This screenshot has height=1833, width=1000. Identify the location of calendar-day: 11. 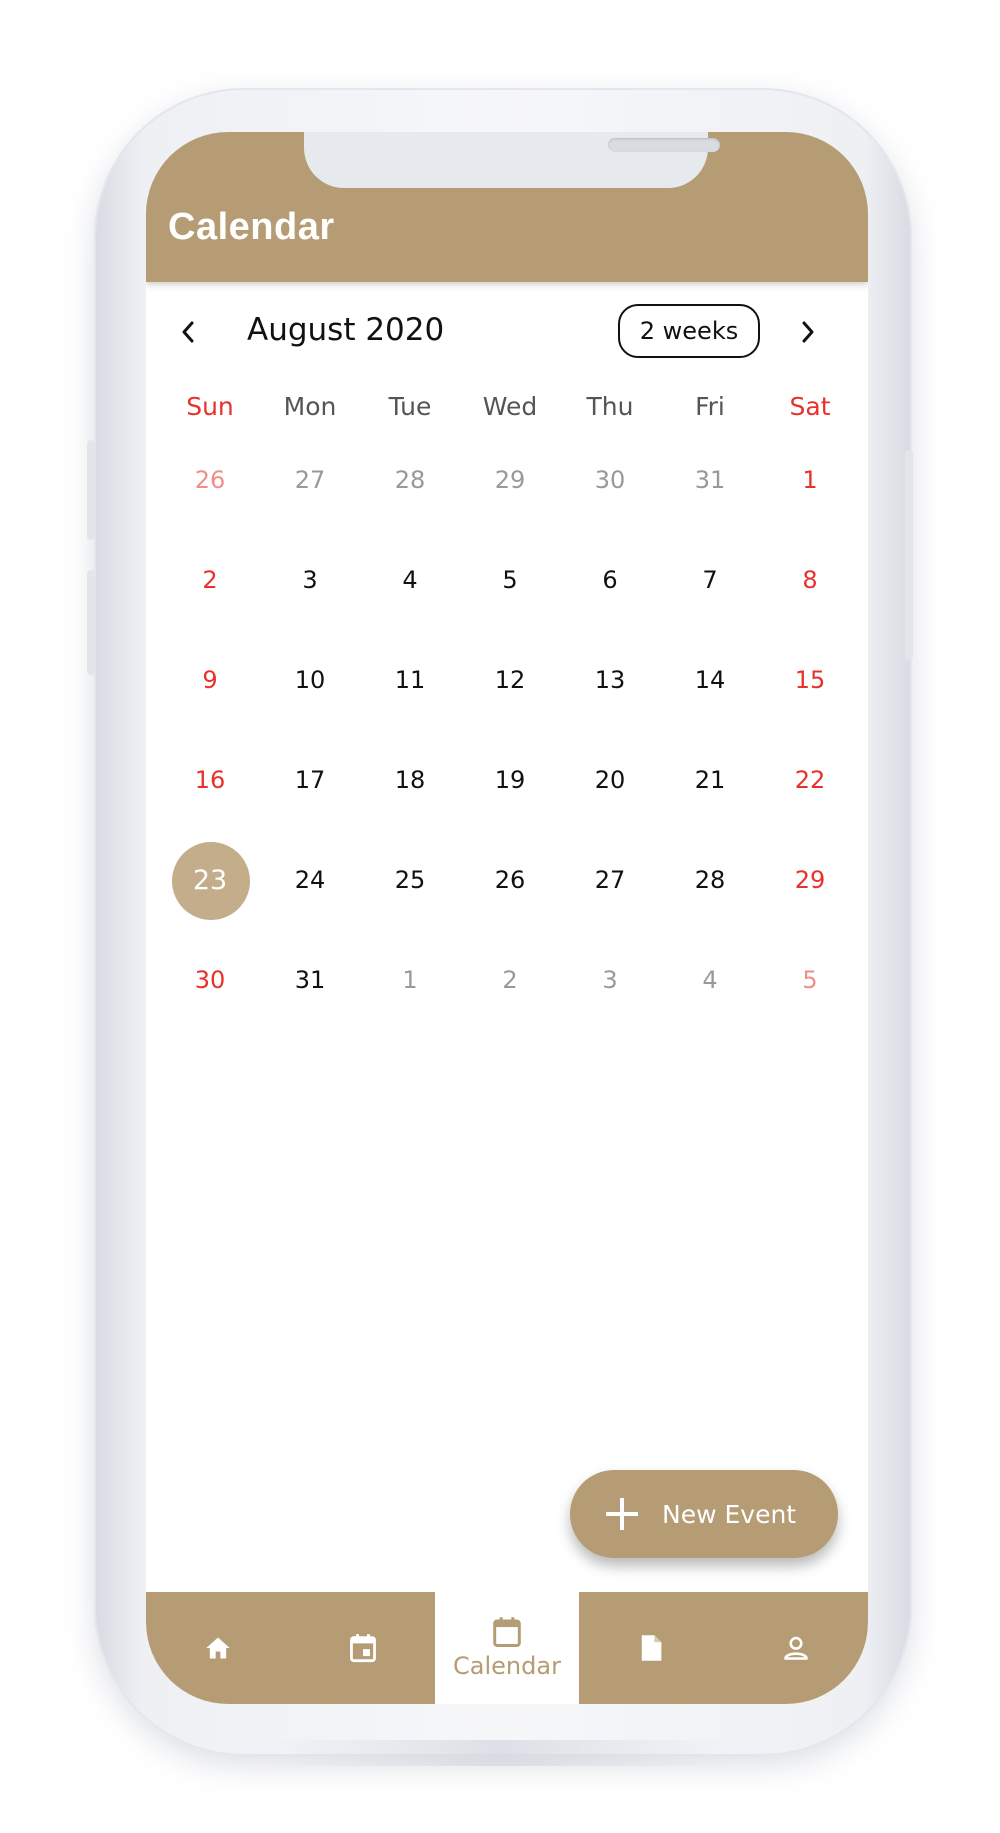
(410, 680).